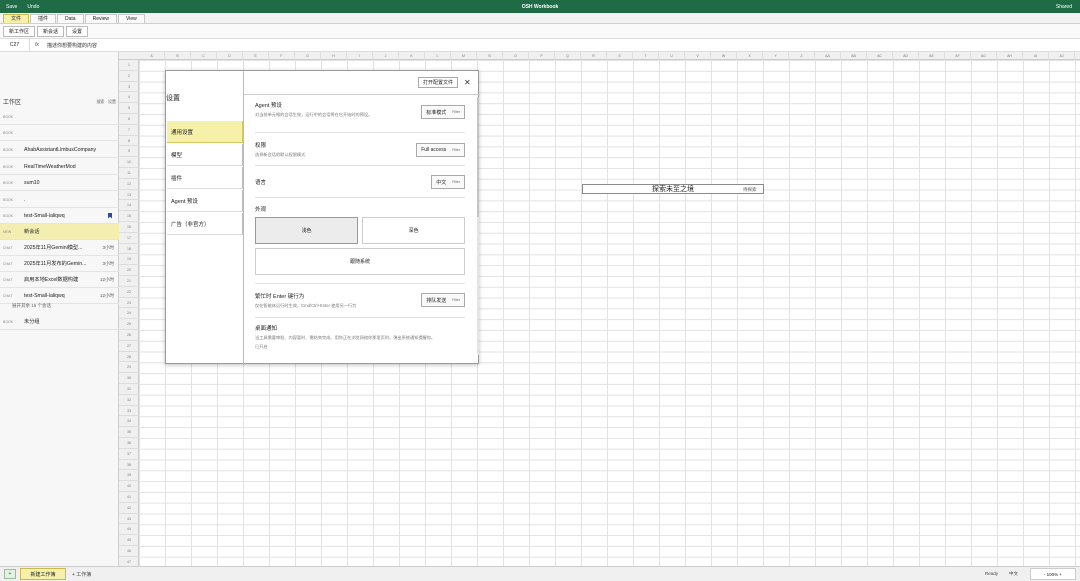  What do you see at coordinates (360, 56) in the screenshot?
I see `column-header: I` at bounding box center [360, 56].